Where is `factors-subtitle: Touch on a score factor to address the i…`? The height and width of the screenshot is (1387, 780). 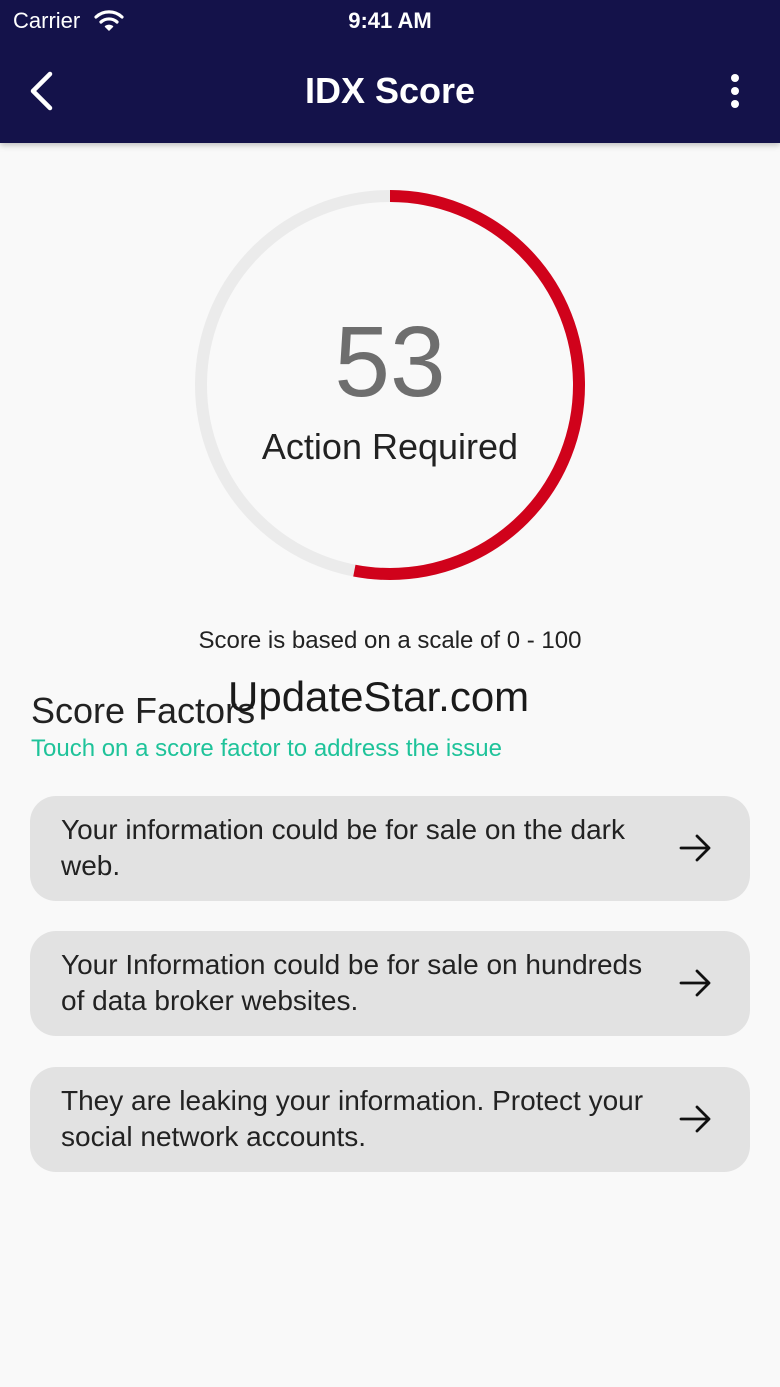 factors-subtitle: Touch on a score factor to address the i… is located at coordinates (266, 748).